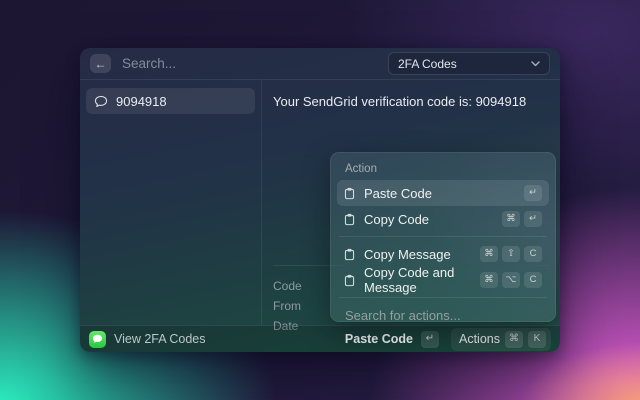  I want to click on action-label: Copy Code, so click(397, 219).